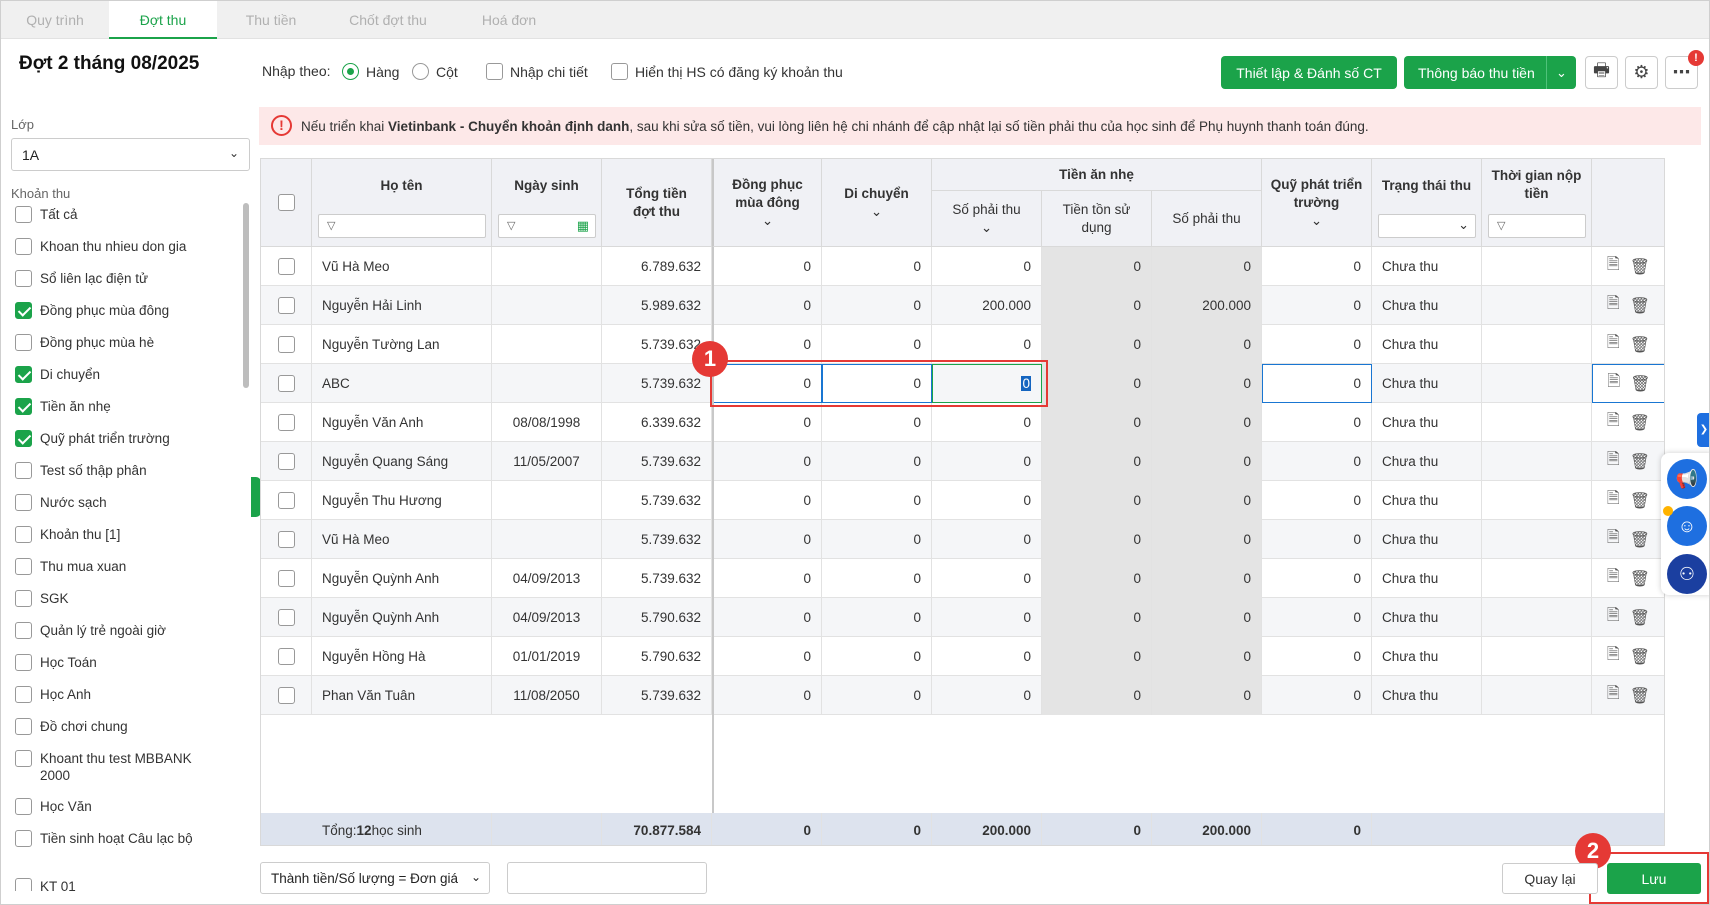  I want to click on fee-item: Học Toán, so click(115, 662).